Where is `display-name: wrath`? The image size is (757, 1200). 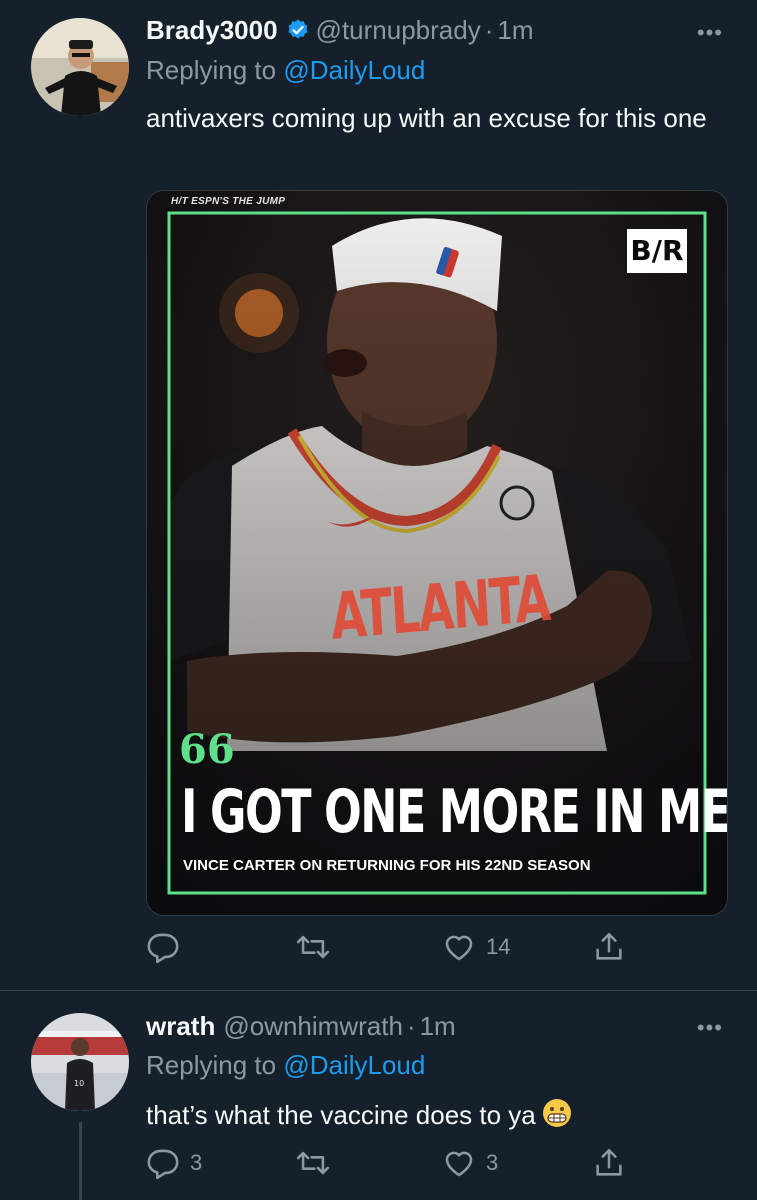
display-name: wrath is located at coordinates (180, 1026).